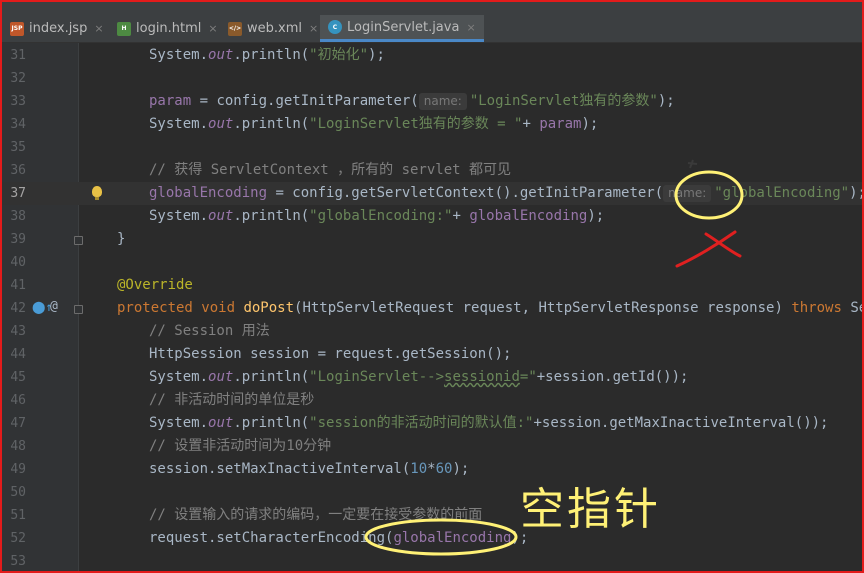 This screenshot has height=573, width=864. What do you see at coordinates (267, 55) in the screenshot?
I see `code-text: System.out.println("初始化");` at bounding box center [267, 55].